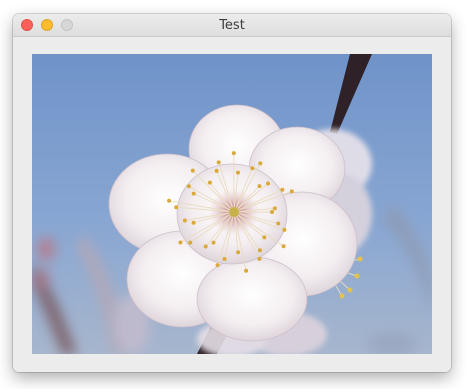 Image resolution: width=470 pixels, height=389 pixels. I want to click on title-bar: Test, so click(232, 25).